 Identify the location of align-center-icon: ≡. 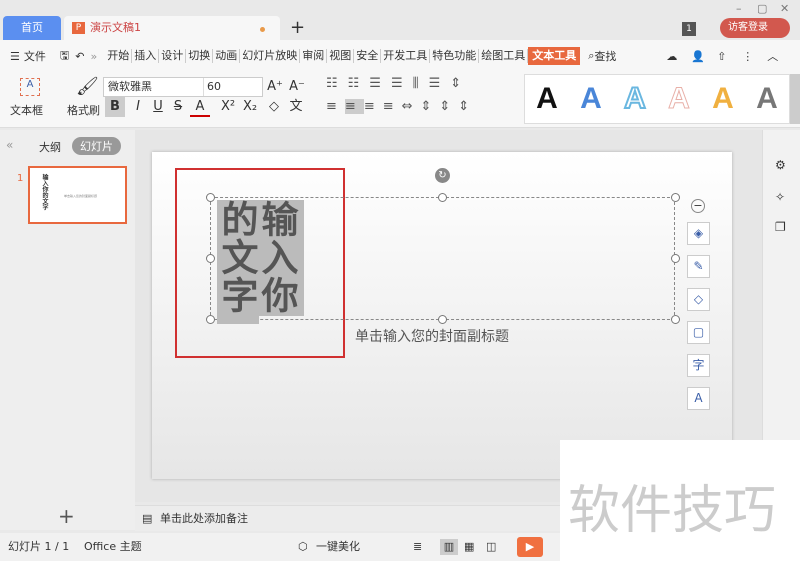
(354, 106).